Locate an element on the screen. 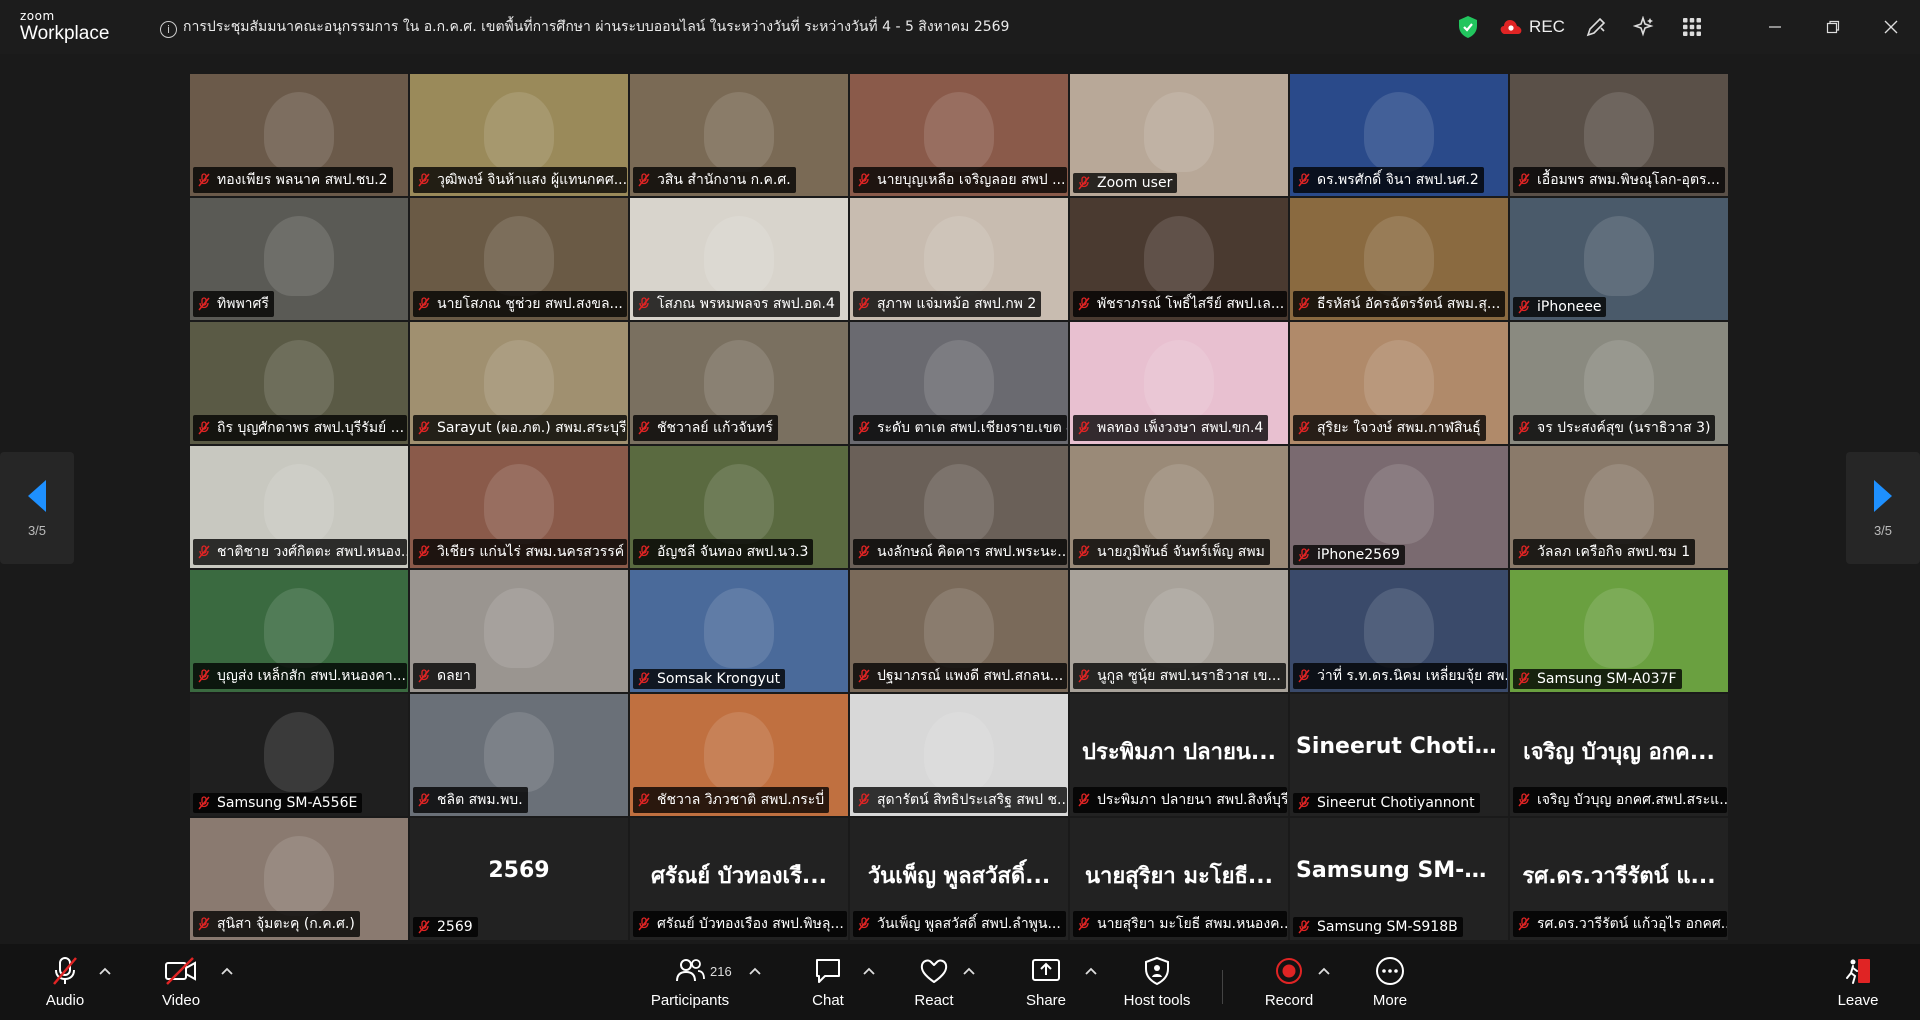 This screenshot has height=1020, width=1920. host-tools-button: Host tools is located at coordinates (1157, 982).